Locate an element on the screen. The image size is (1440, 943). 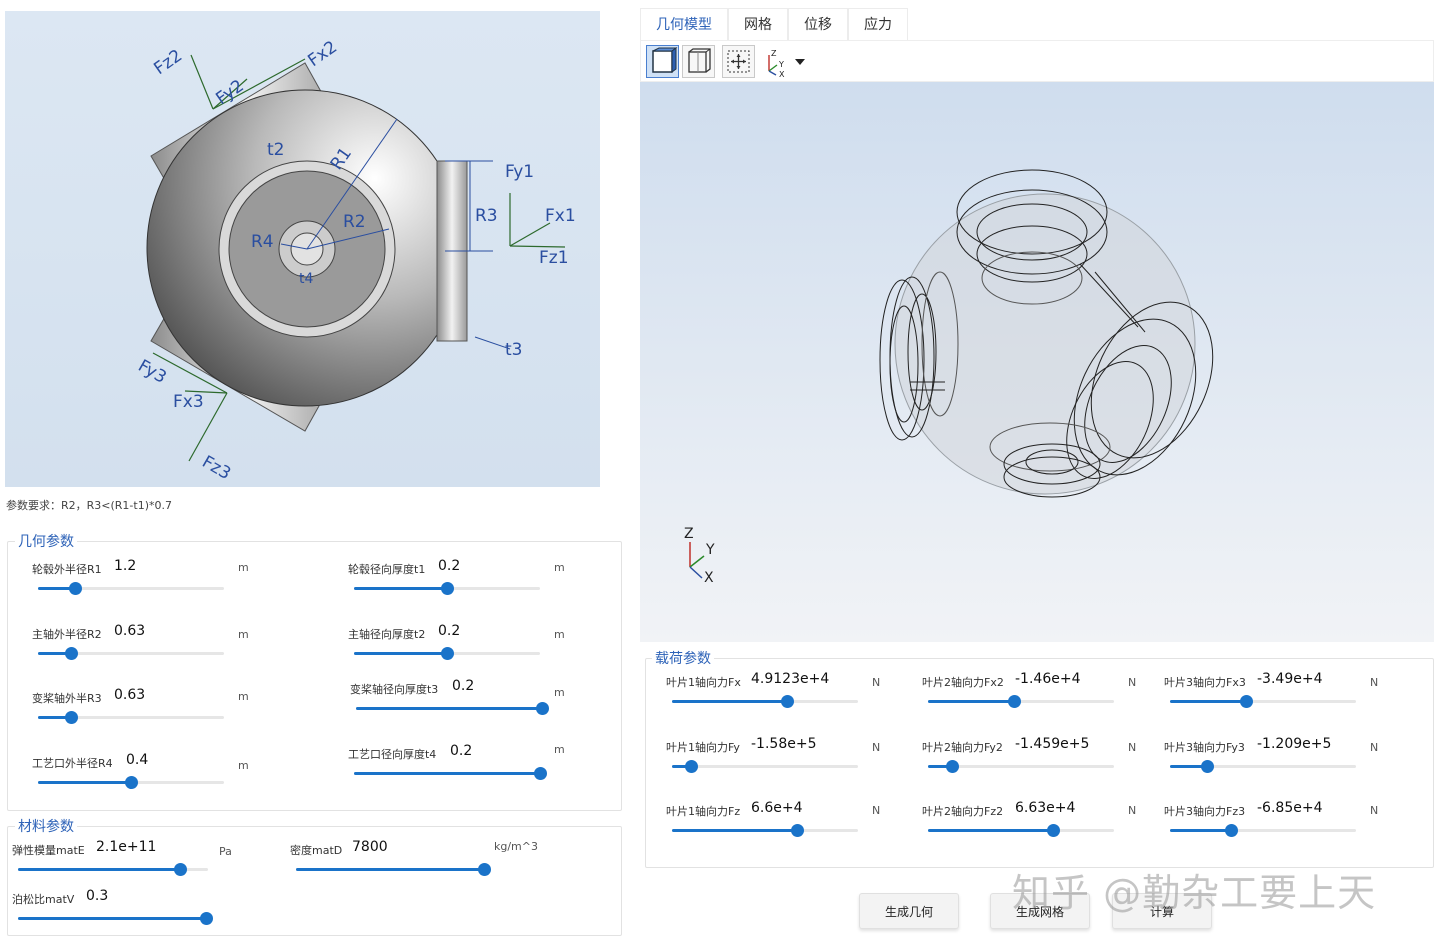
slider-t3 is located at coordinates (452, 708).